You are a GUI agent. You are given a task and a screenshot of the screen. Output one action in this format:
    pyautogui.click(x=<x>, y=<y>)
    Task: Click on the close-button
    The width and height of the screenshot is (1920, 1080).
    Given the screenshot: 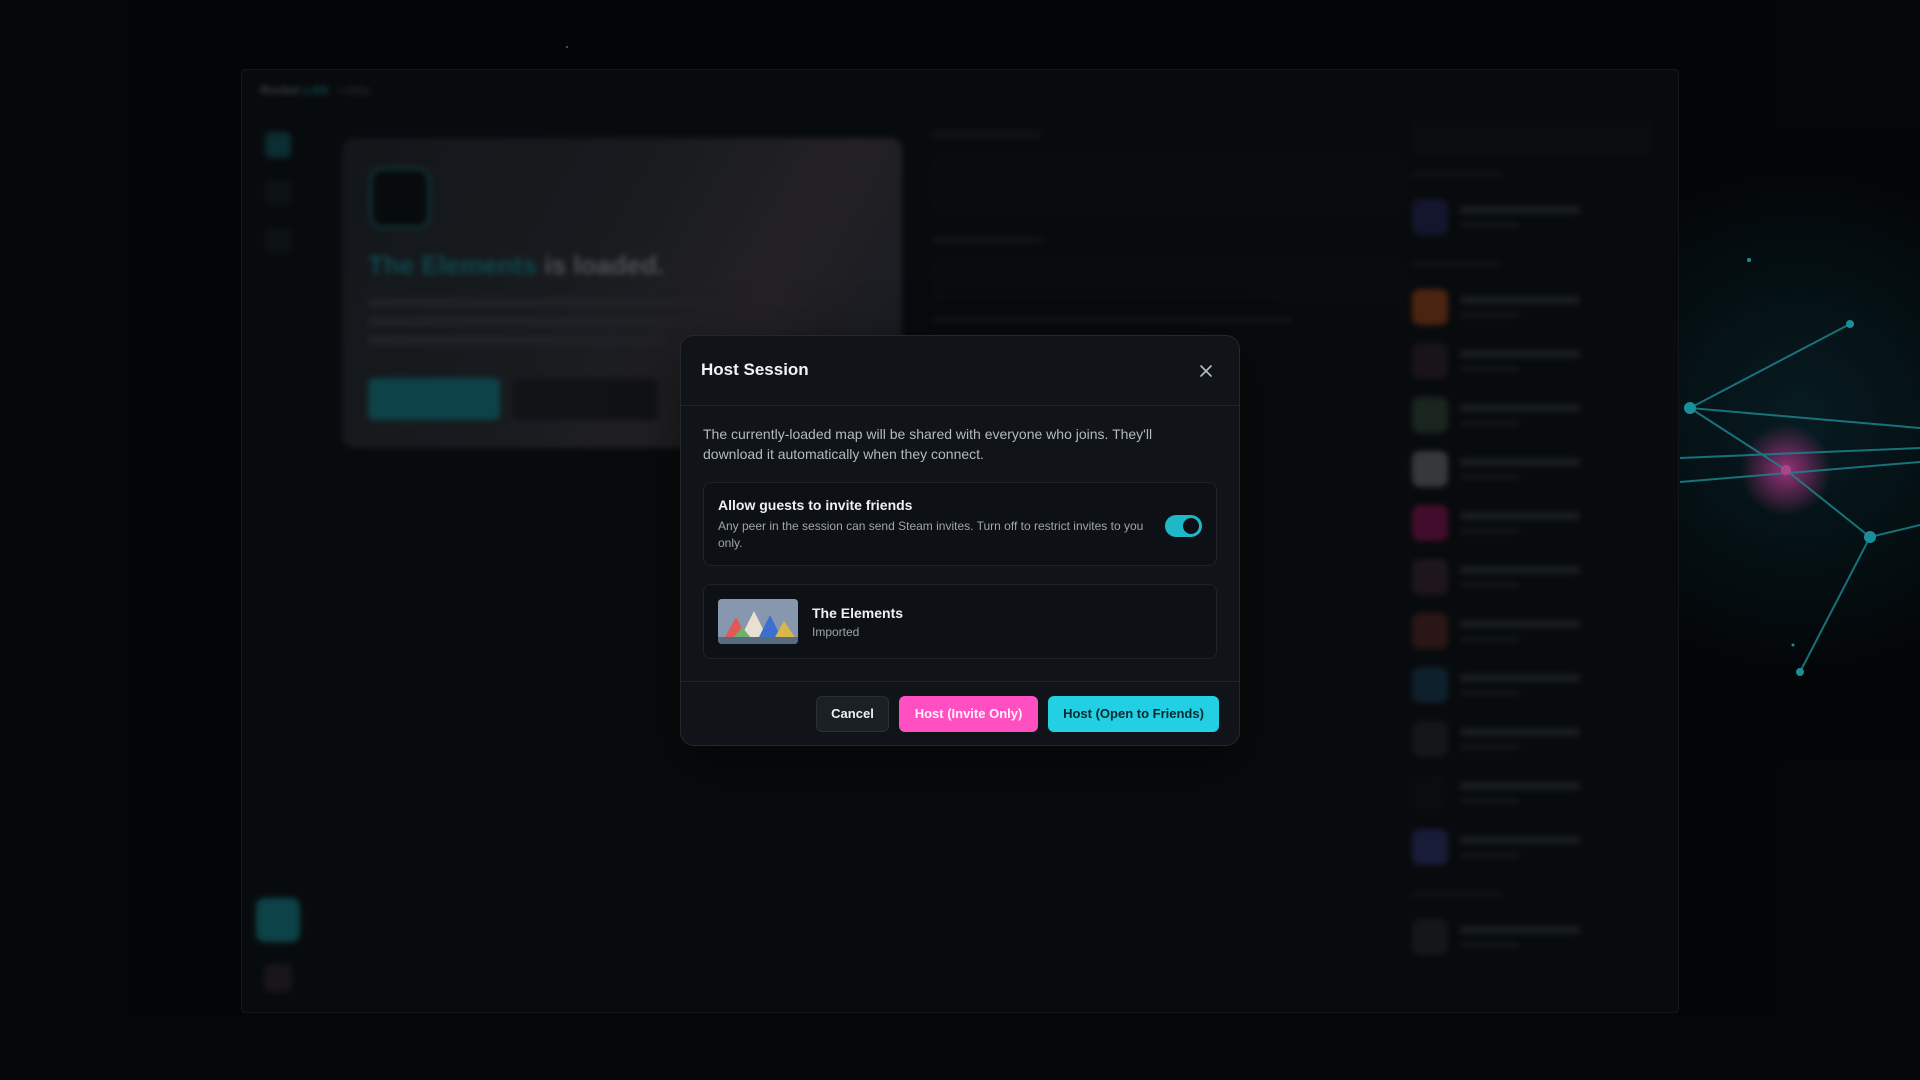 What is the action you would take?
    pyautogui.click(x=1206, y=371)
    